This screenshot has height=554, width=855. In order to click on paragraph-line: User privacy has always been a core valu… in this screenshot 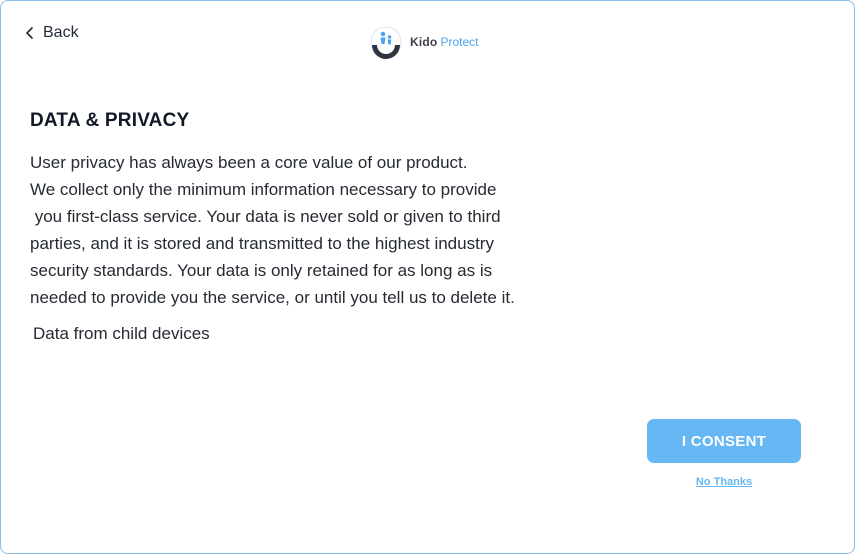, I will do `click(249, 162)`.